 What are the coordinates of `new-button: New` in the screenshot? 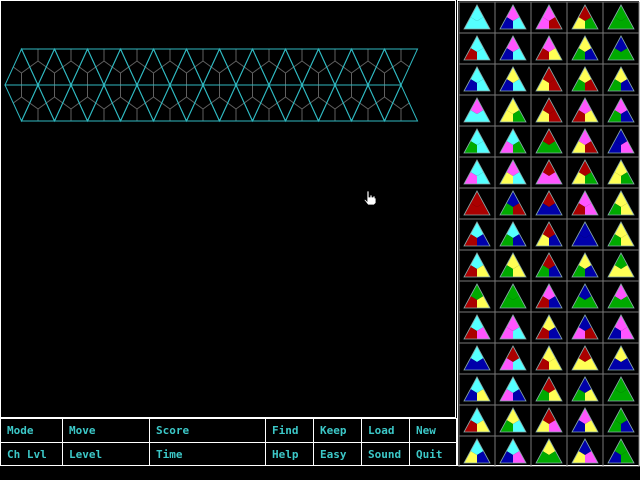 It's located at (434, 430).